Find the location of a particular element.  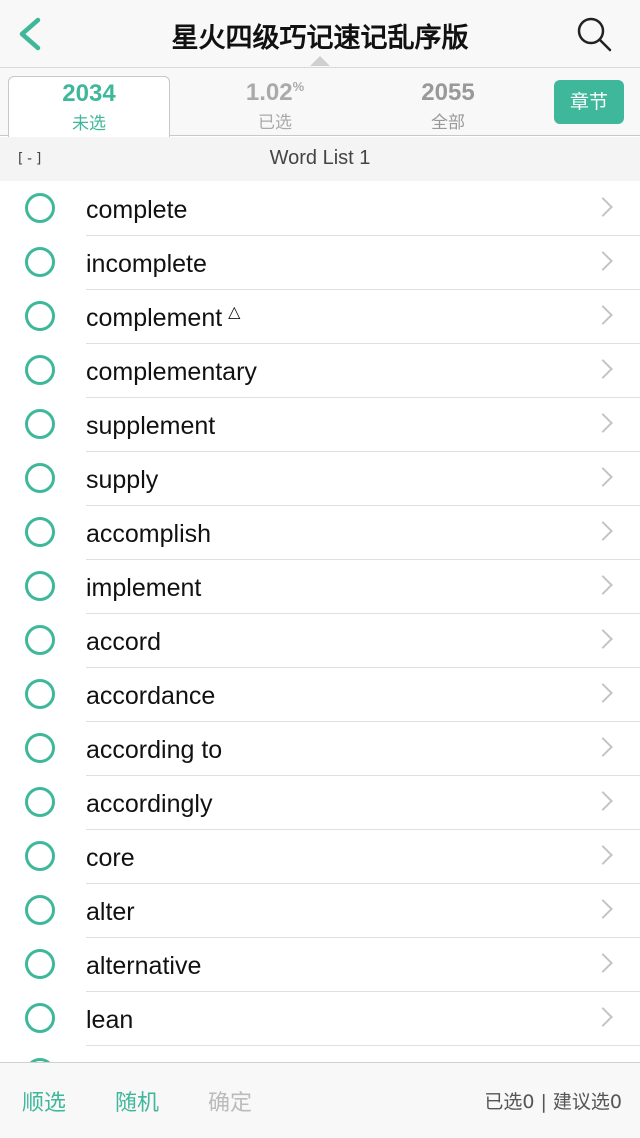

page-title: 星火四级巧记速记乱序版 is located at coordinates (320, 38).